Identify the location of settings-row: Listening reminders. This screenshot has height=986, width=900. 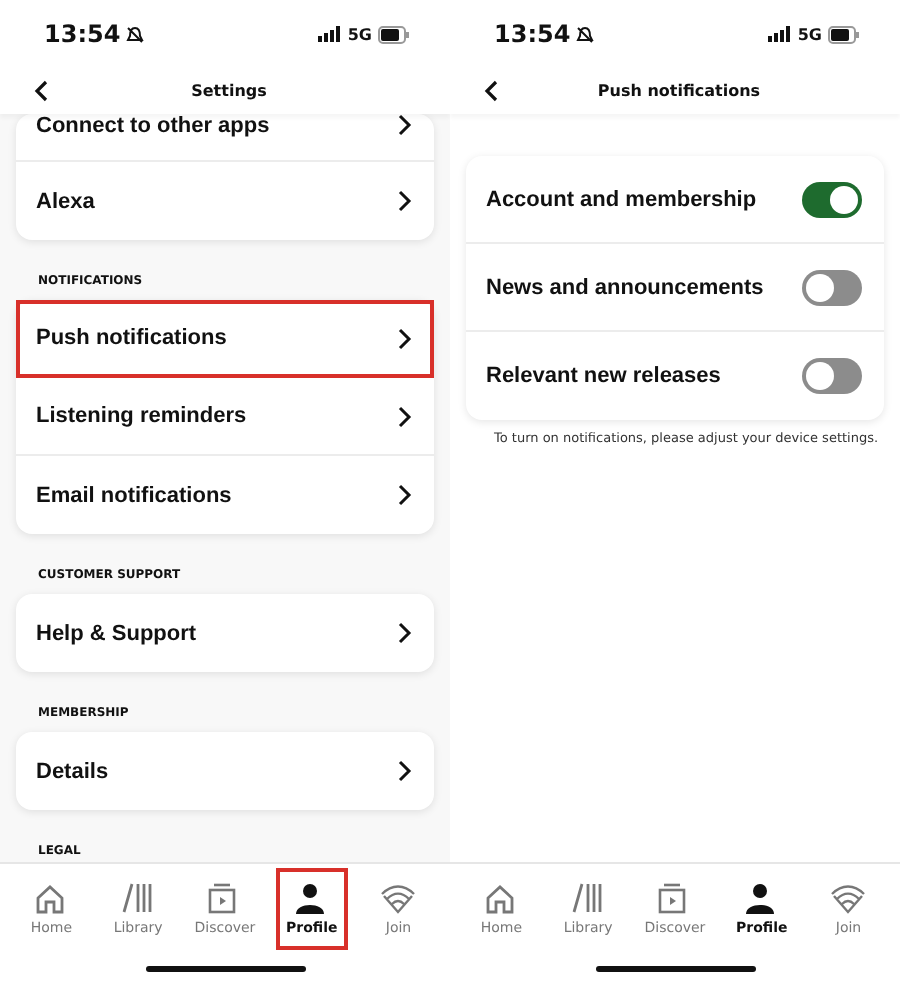
(225, 417).